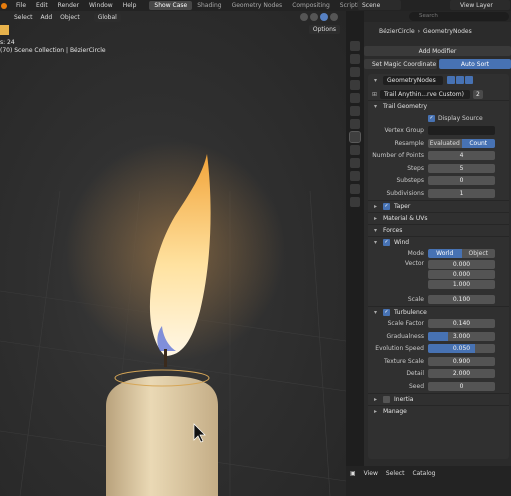 The height and width of the screenshot is (496, 511). I want to click on vector-z-field: 1.000, so click(461, 284).